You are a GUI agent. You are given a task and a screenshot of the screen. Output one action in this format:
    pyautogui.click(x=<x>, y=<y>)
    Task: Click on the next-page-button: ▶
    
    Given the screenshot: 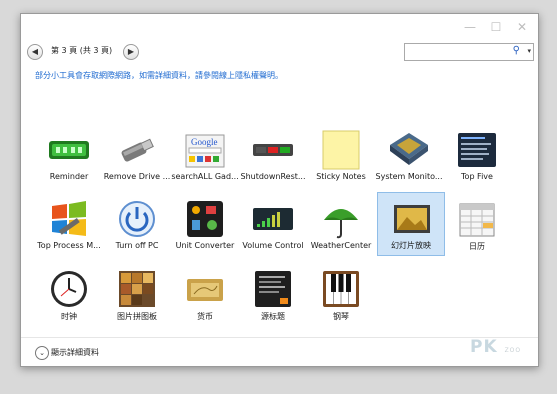 What is the action you would take?
    pyautogui.click(x=131, y=52)
    